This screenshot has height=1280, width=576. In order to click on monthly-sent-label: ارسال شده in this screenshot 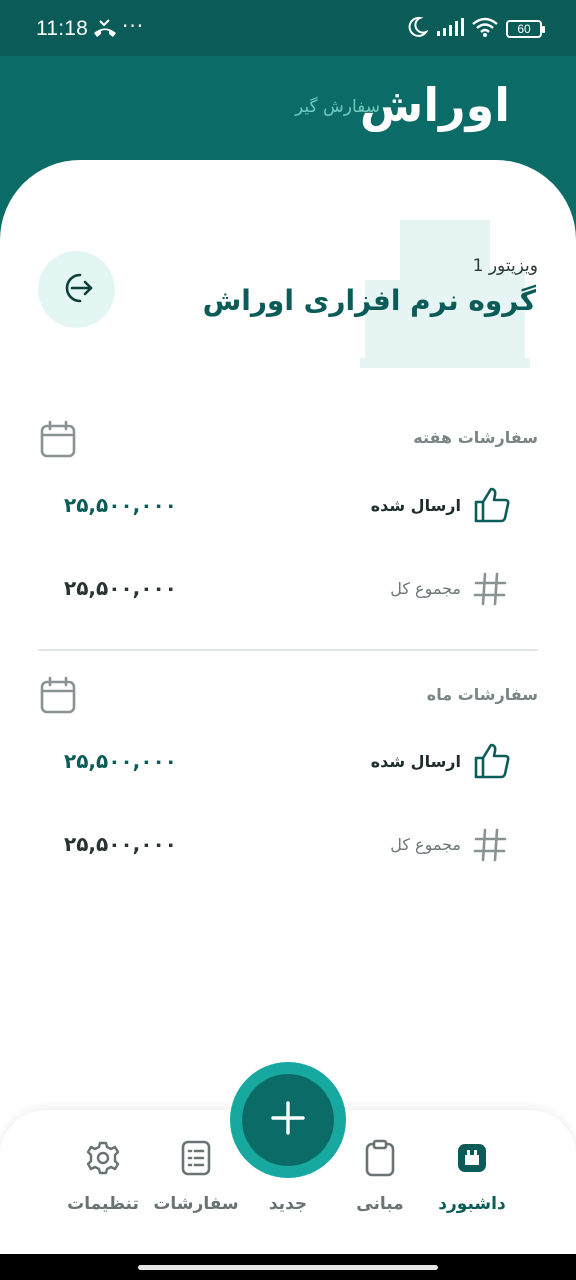, I will do `click(415, 761)`.